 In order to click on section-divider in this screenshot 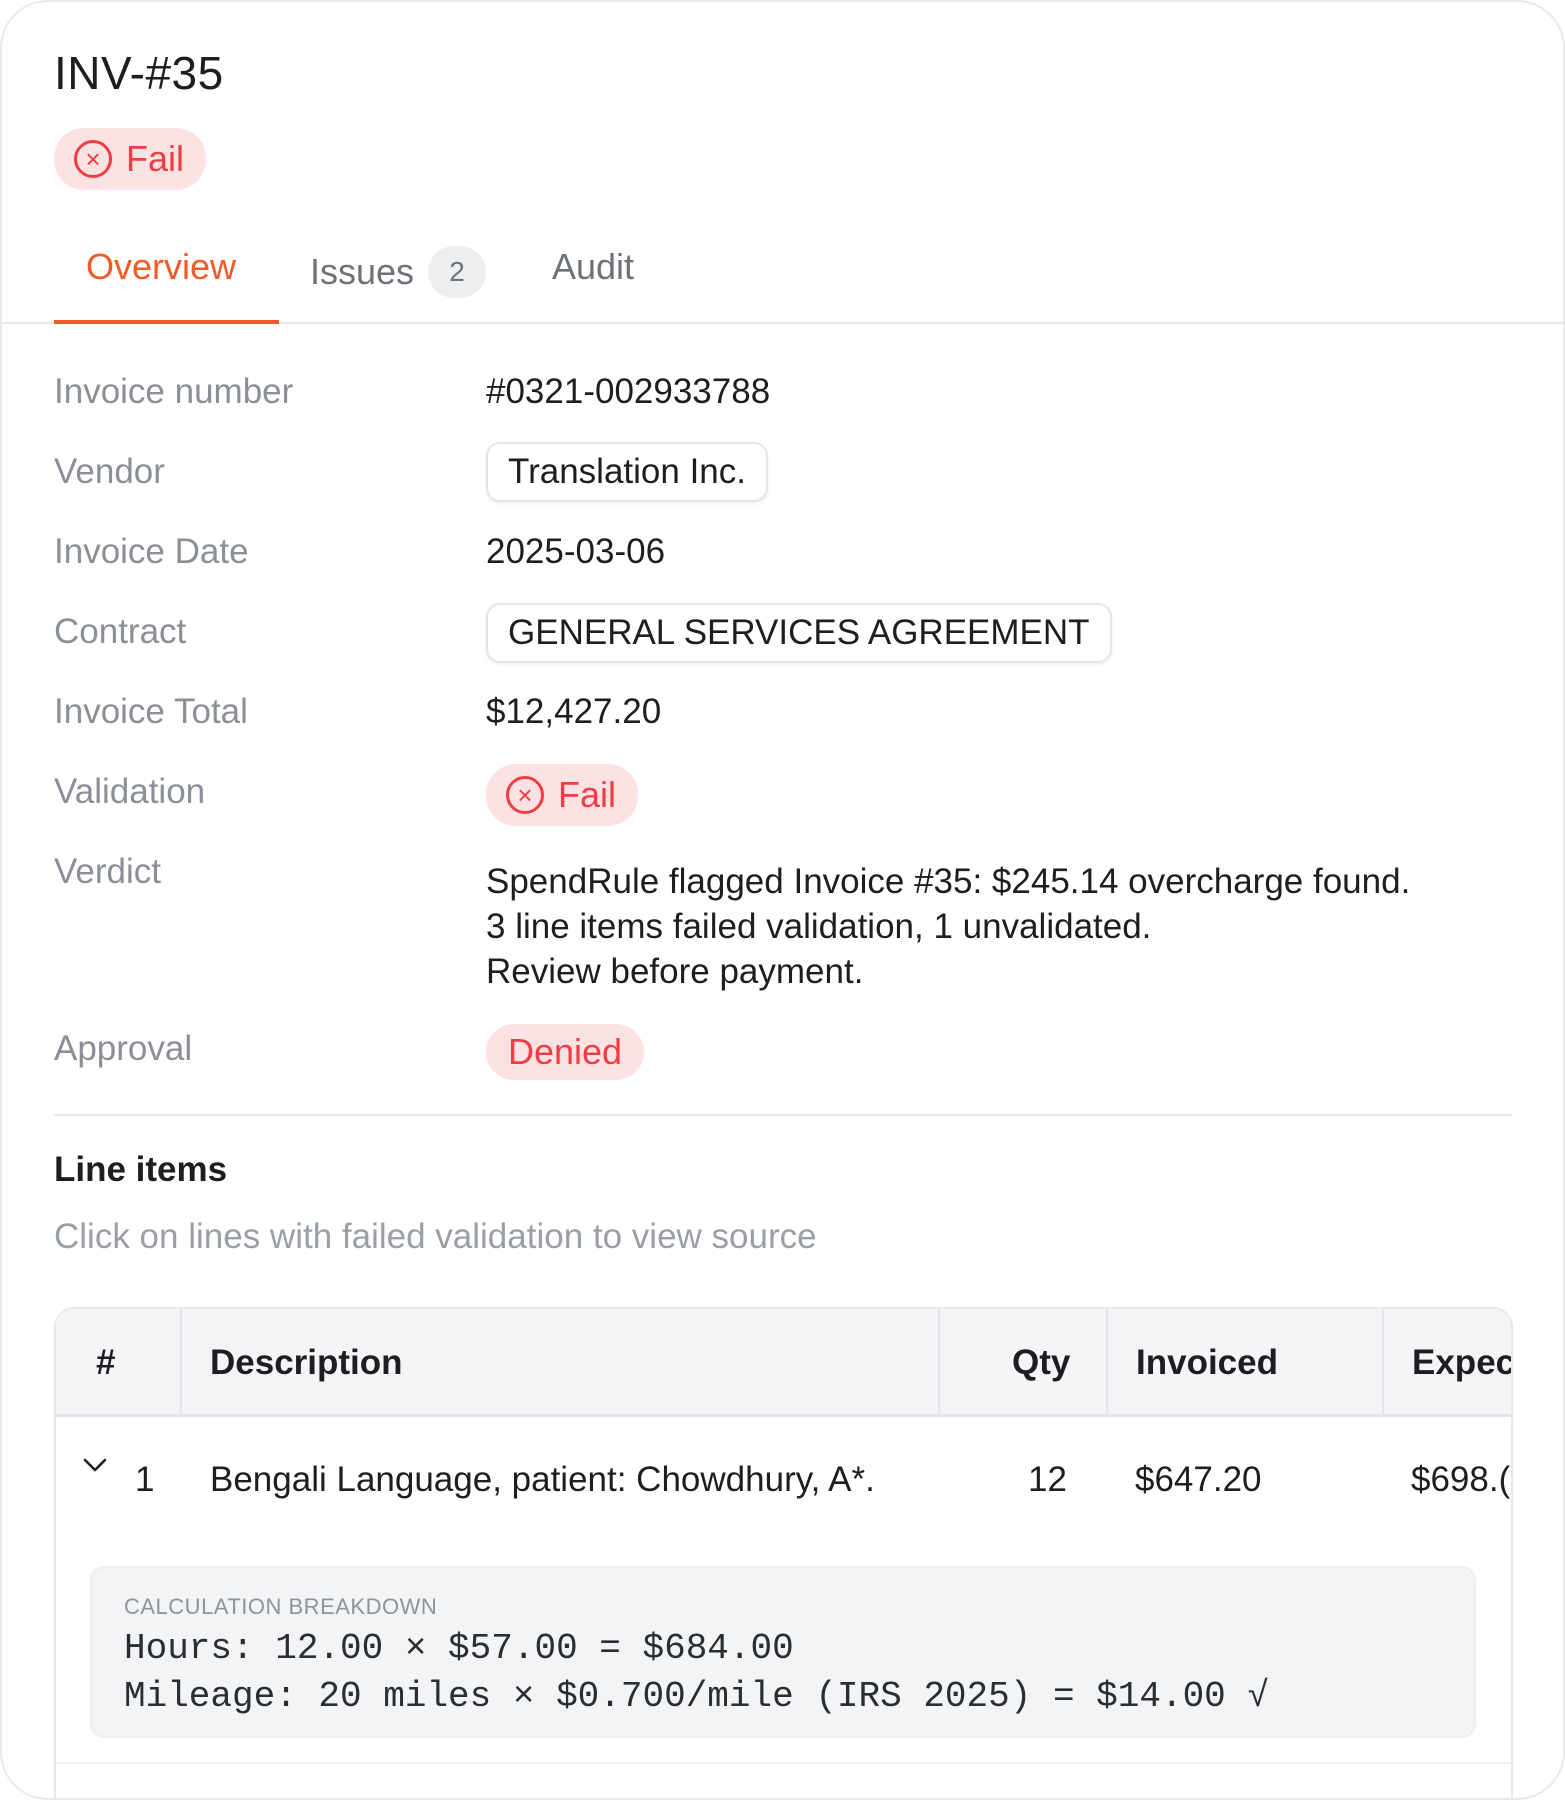, I will do `click(783, 1115)`.